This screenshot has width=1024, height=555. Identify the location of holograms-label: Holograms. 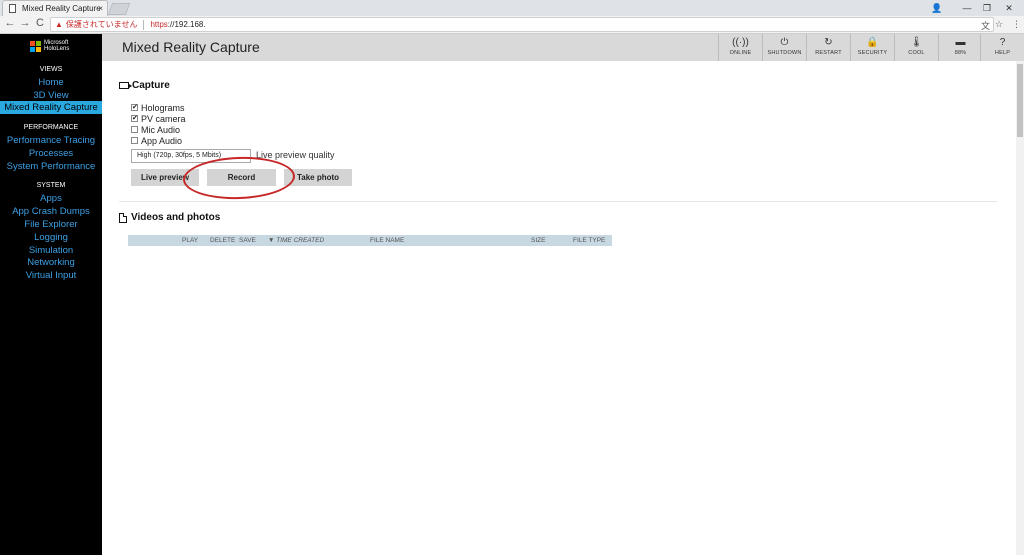
(163, 107).